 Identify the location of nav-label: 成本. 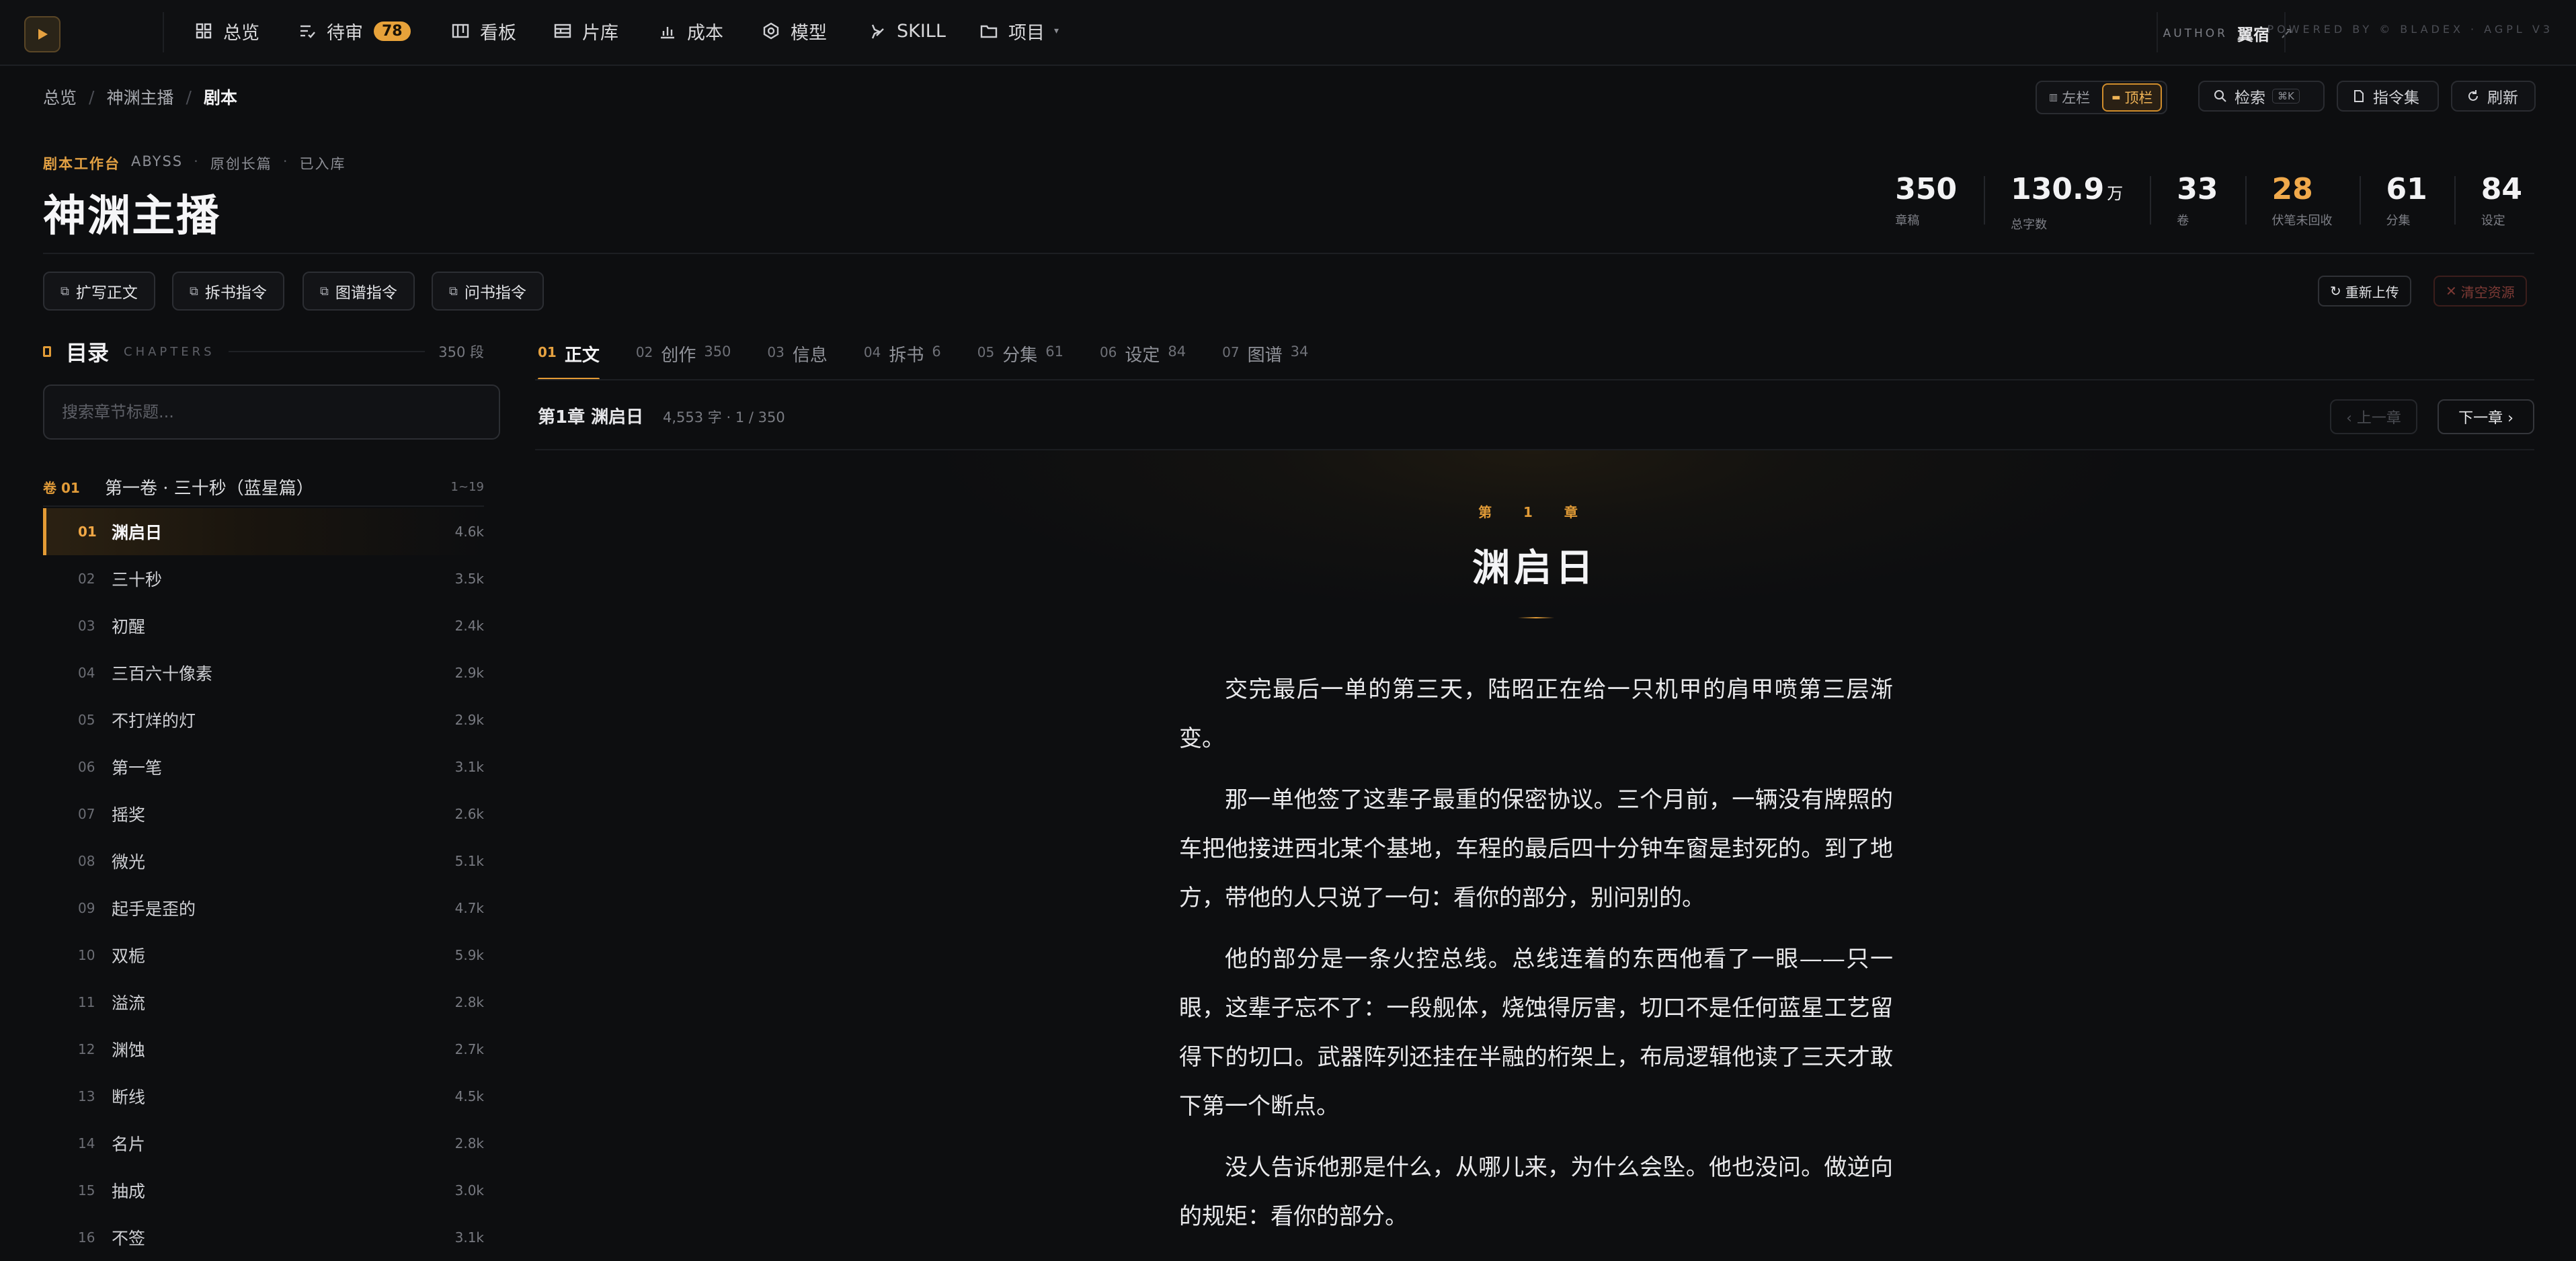
(705, 33).